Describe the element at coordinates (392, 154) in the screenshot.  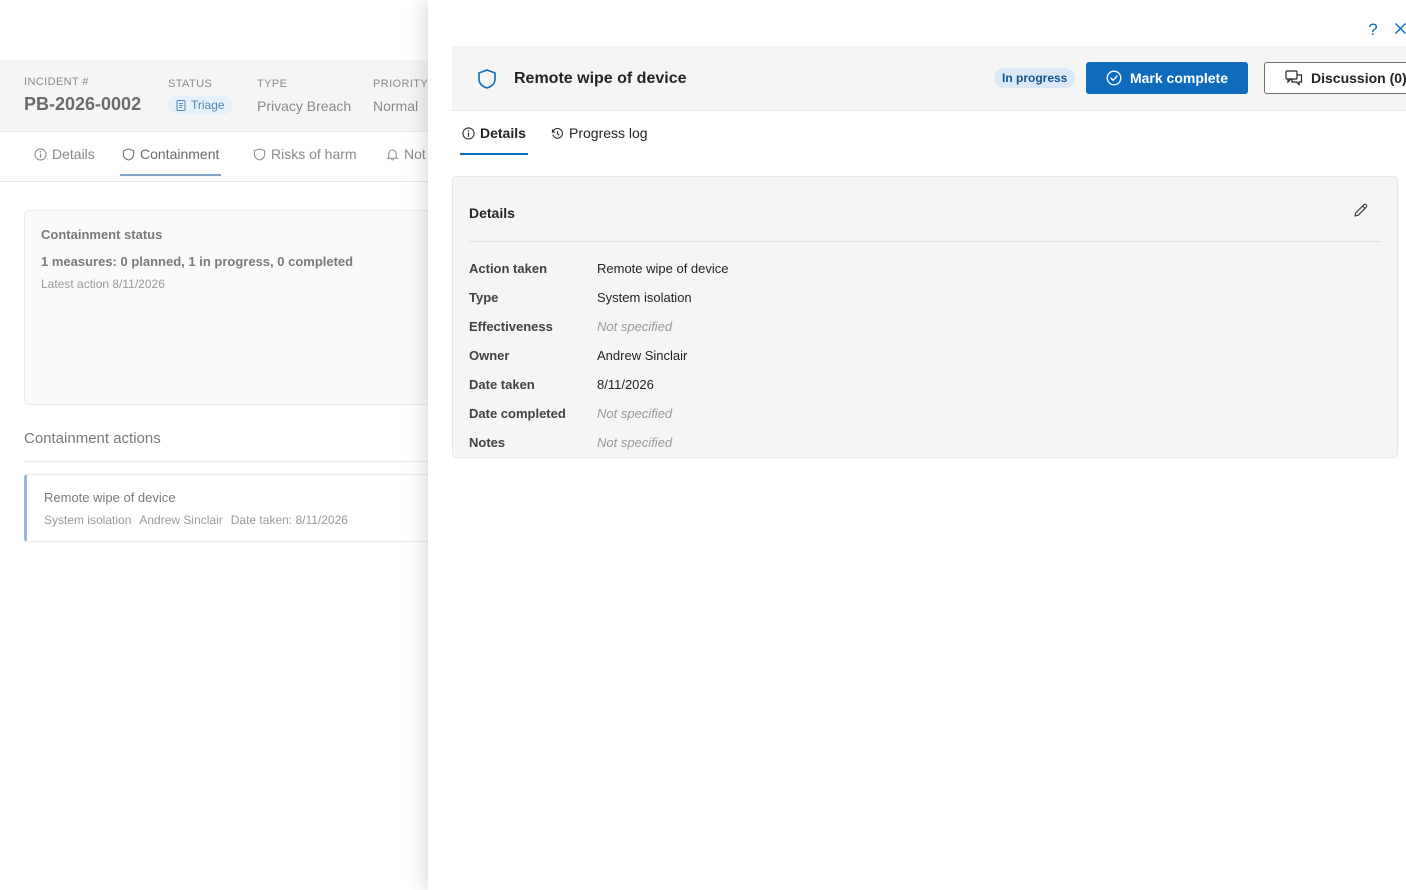
I see `bell-icon` at that location.